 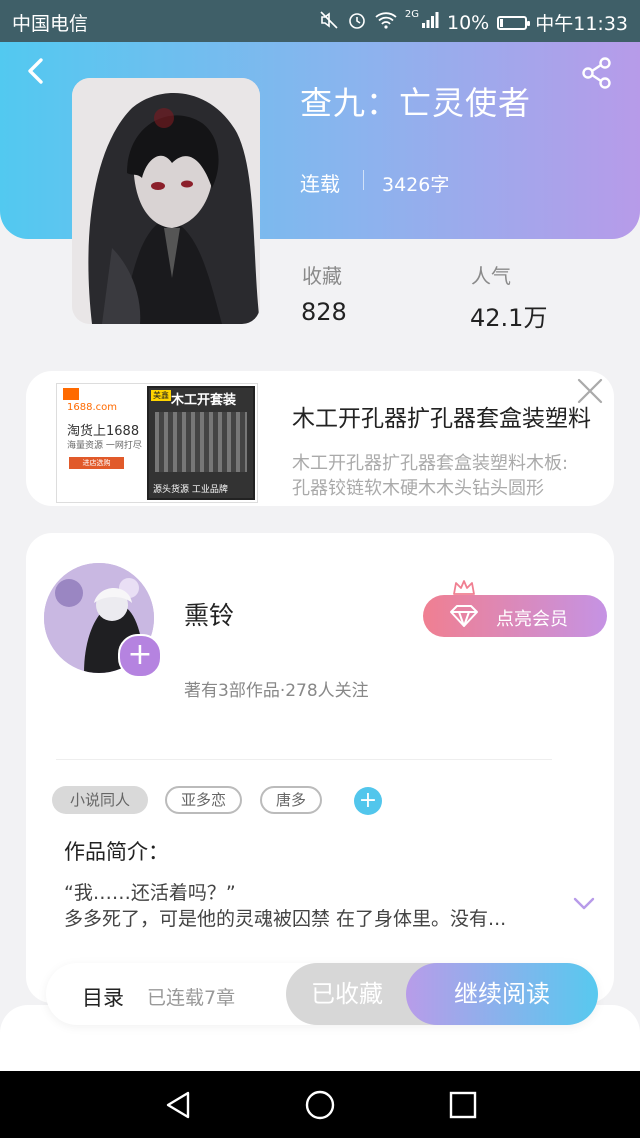 I want to click on signal-icon, so click(x=430, y=22).